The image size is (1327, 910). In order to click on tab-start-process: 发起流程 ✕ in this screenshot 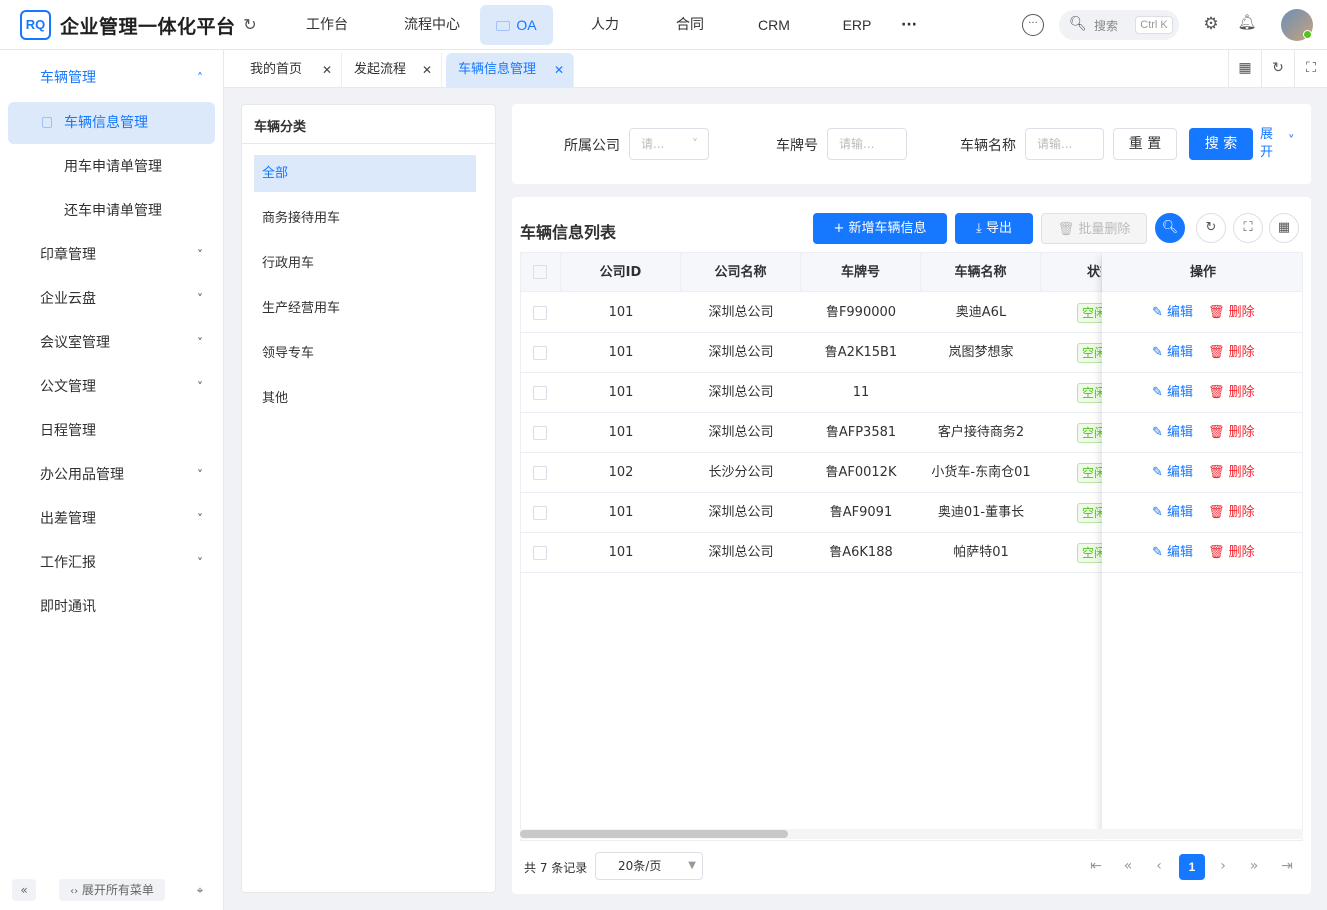, I will do `click(392, 70)`.